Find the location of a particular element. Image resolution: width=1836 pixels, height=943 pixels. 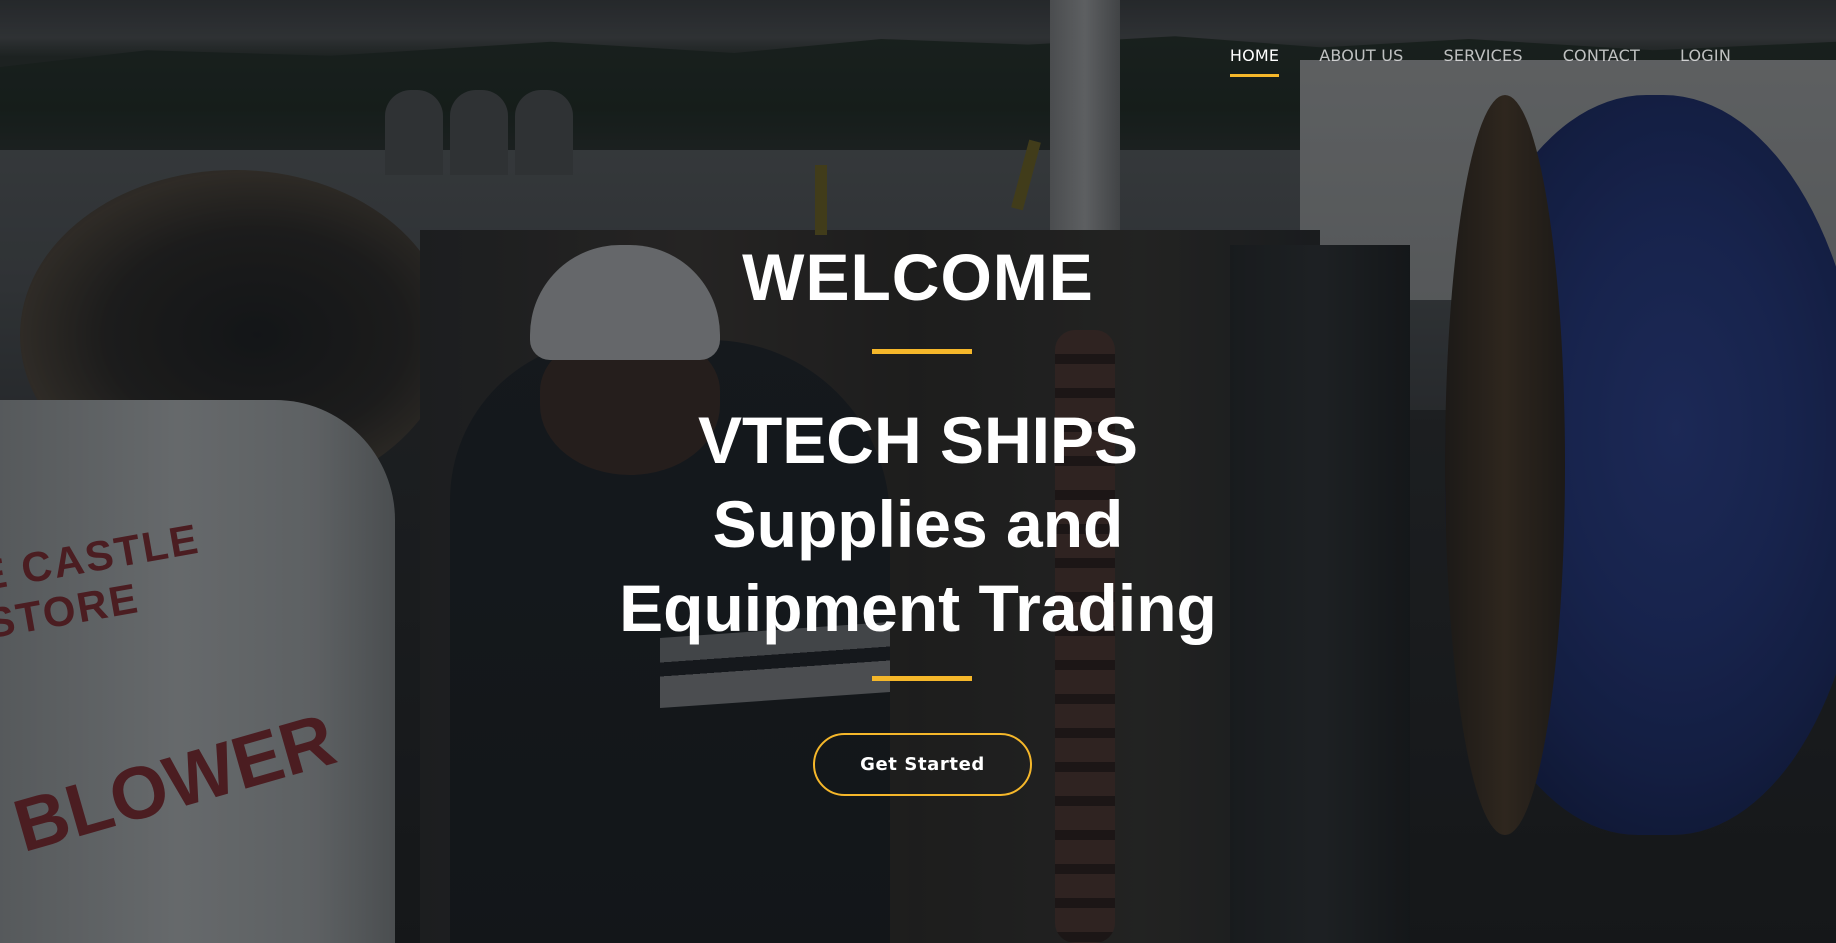

welcome-heading: WELCOME is located at coordinates (918, 277).